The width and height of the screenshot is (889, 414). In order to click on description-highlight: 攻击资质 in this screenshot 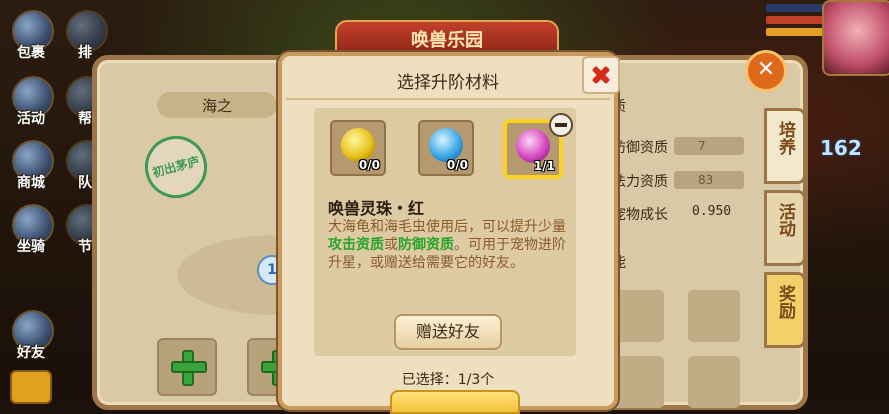, I will do `click(356, 245)`.